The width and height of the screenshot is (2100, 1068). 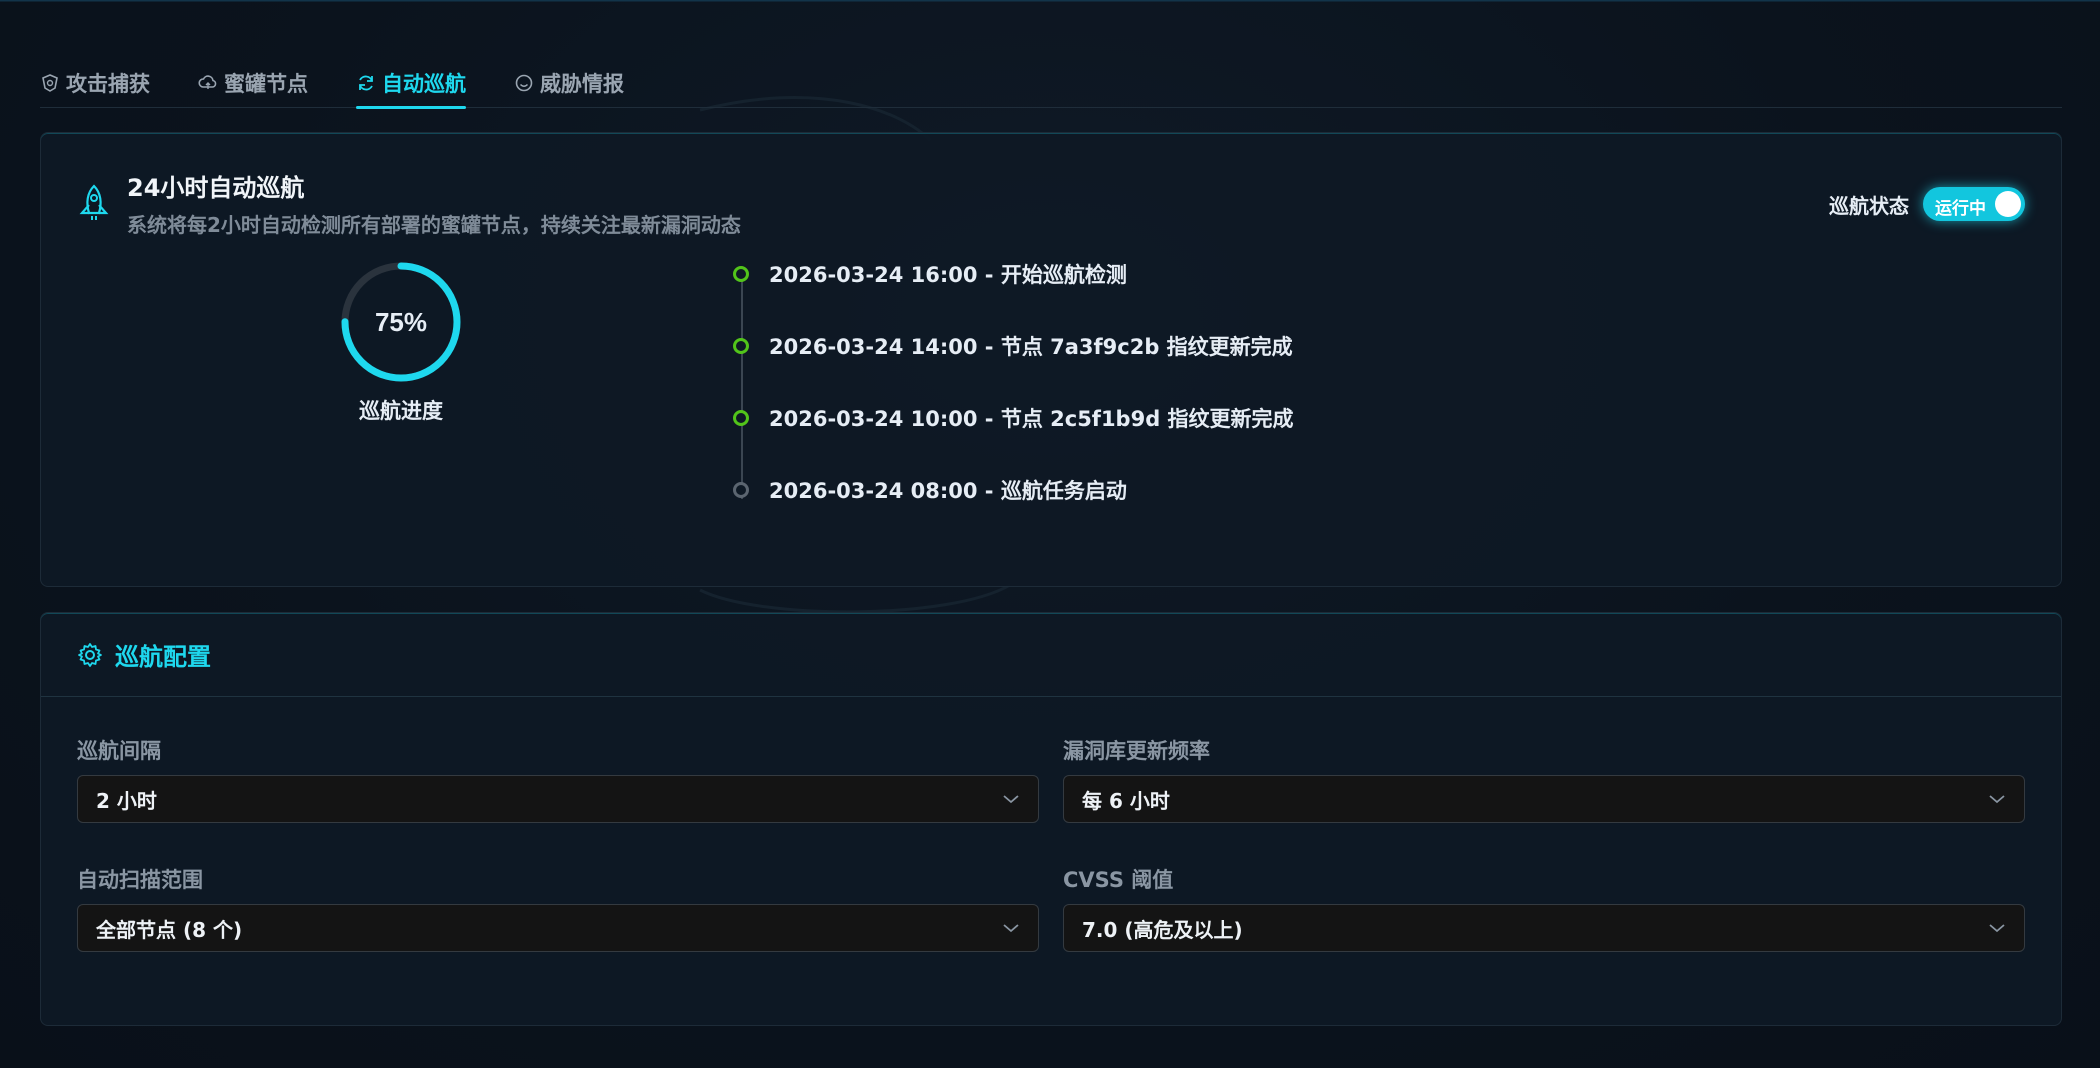 I want to click on select-value: 2 小时, so click(x=126, y=800).